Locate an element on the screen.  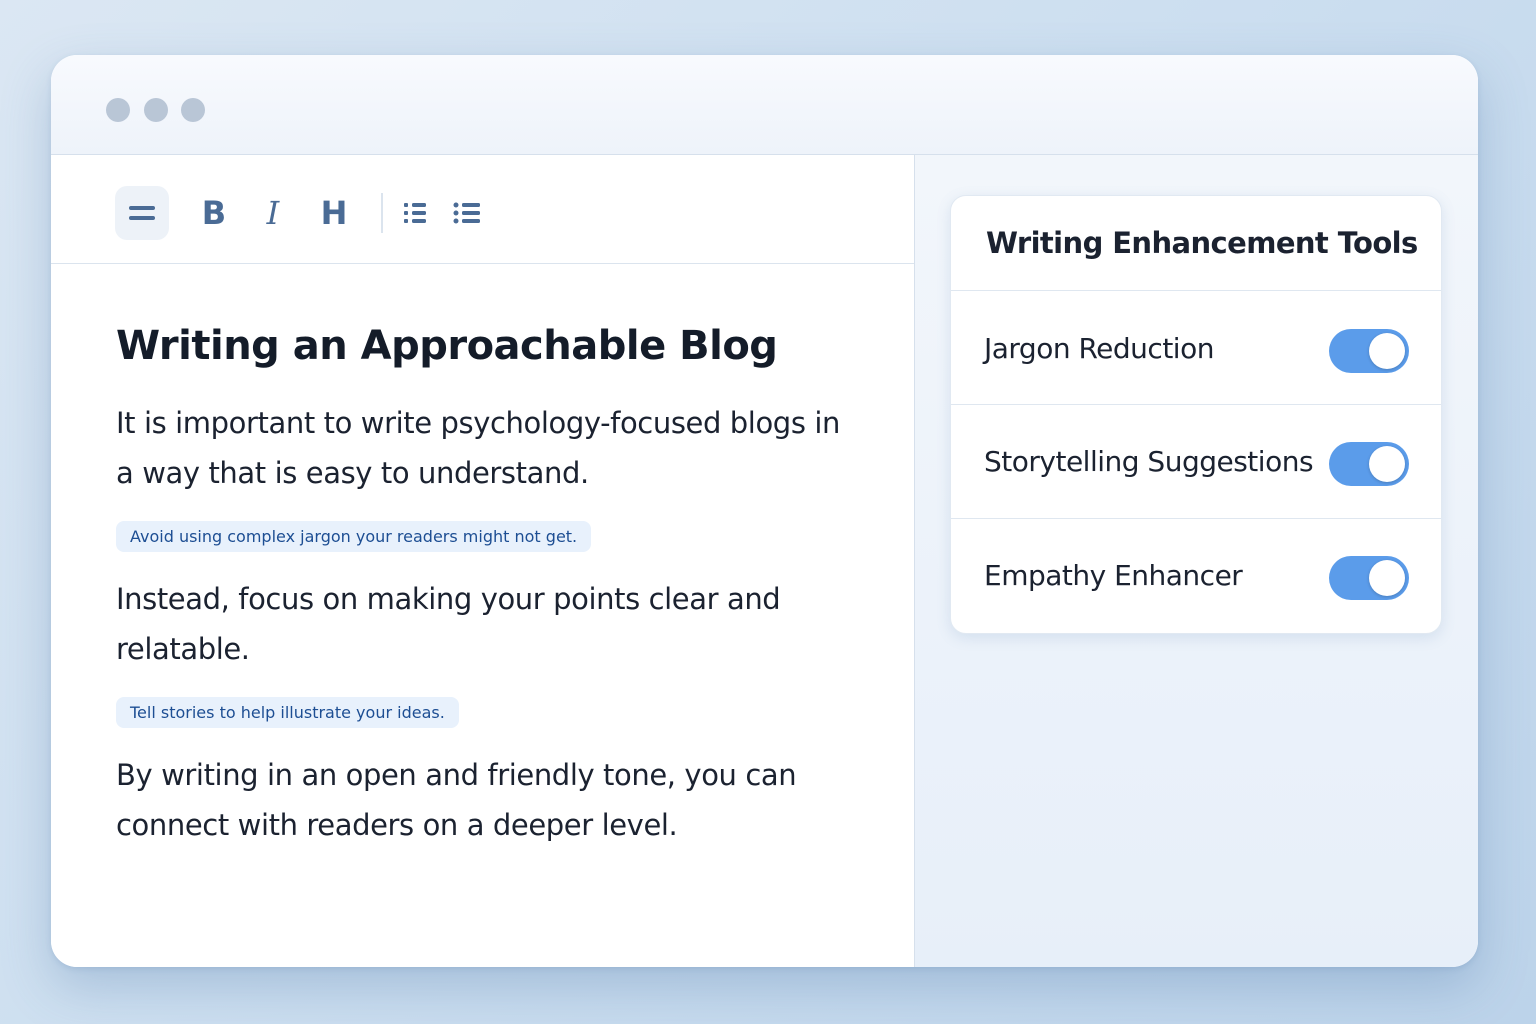
italic-label: I is located at coordinates (273, 213).